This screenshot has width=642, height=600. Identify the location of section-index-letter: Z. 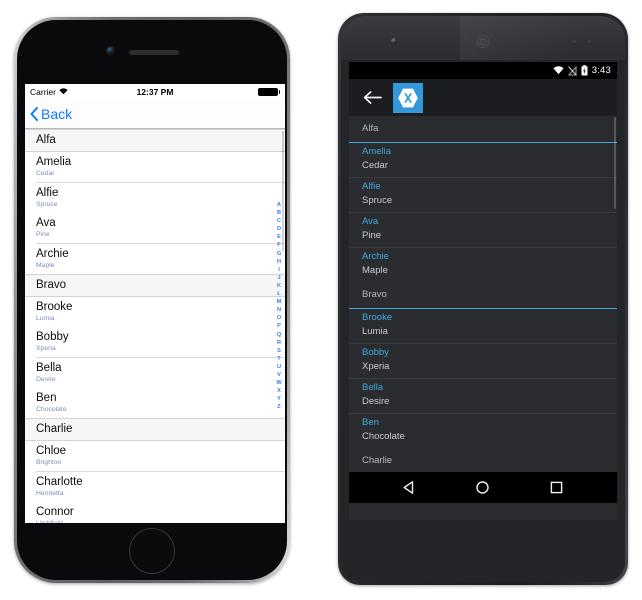
(278, 407).